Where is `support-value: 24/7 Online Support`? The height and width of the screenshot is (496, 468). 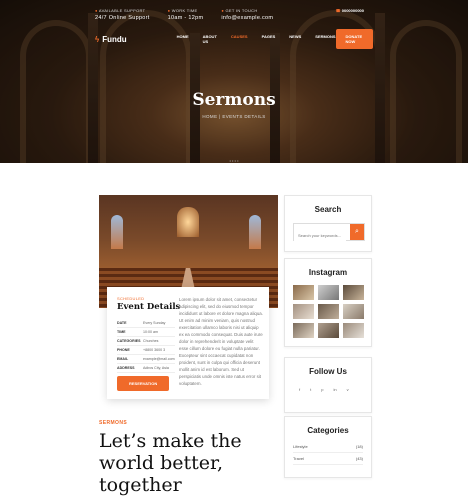 support-value: 24/7 Online Support is located at coordinates (122, 18).